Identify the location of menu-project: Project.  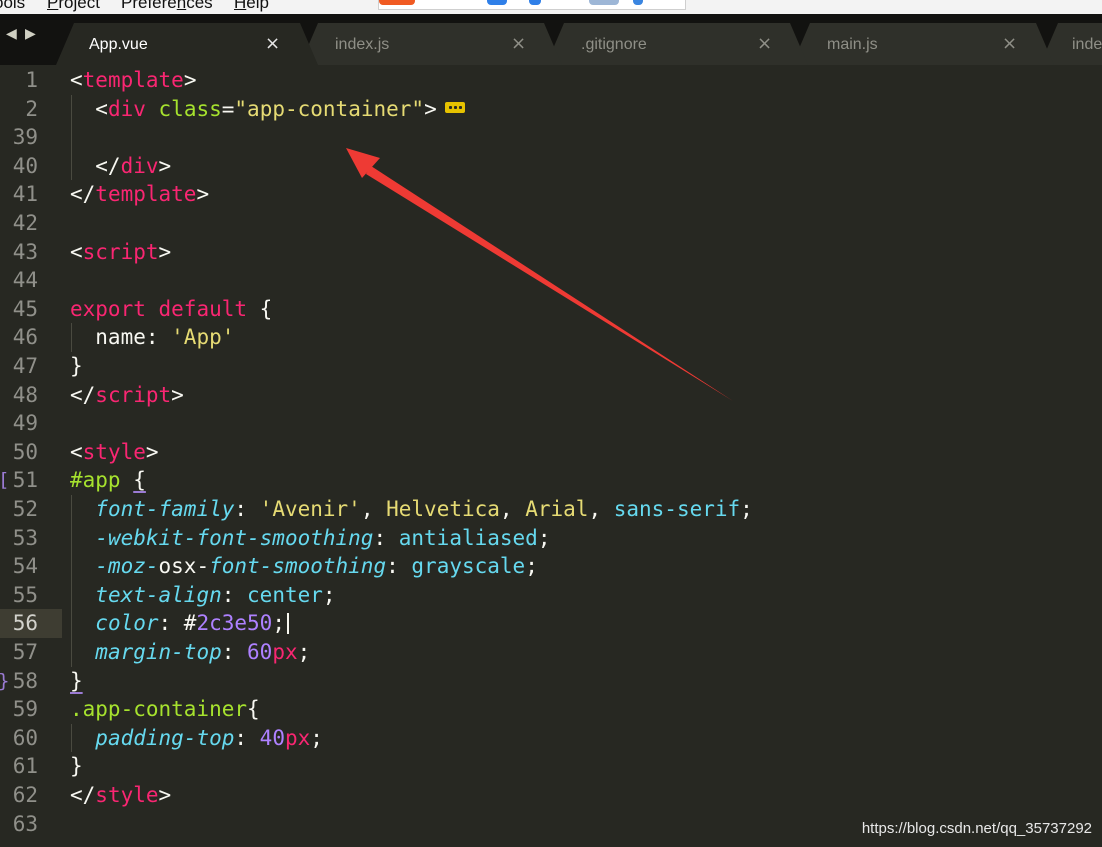
(73, 6).